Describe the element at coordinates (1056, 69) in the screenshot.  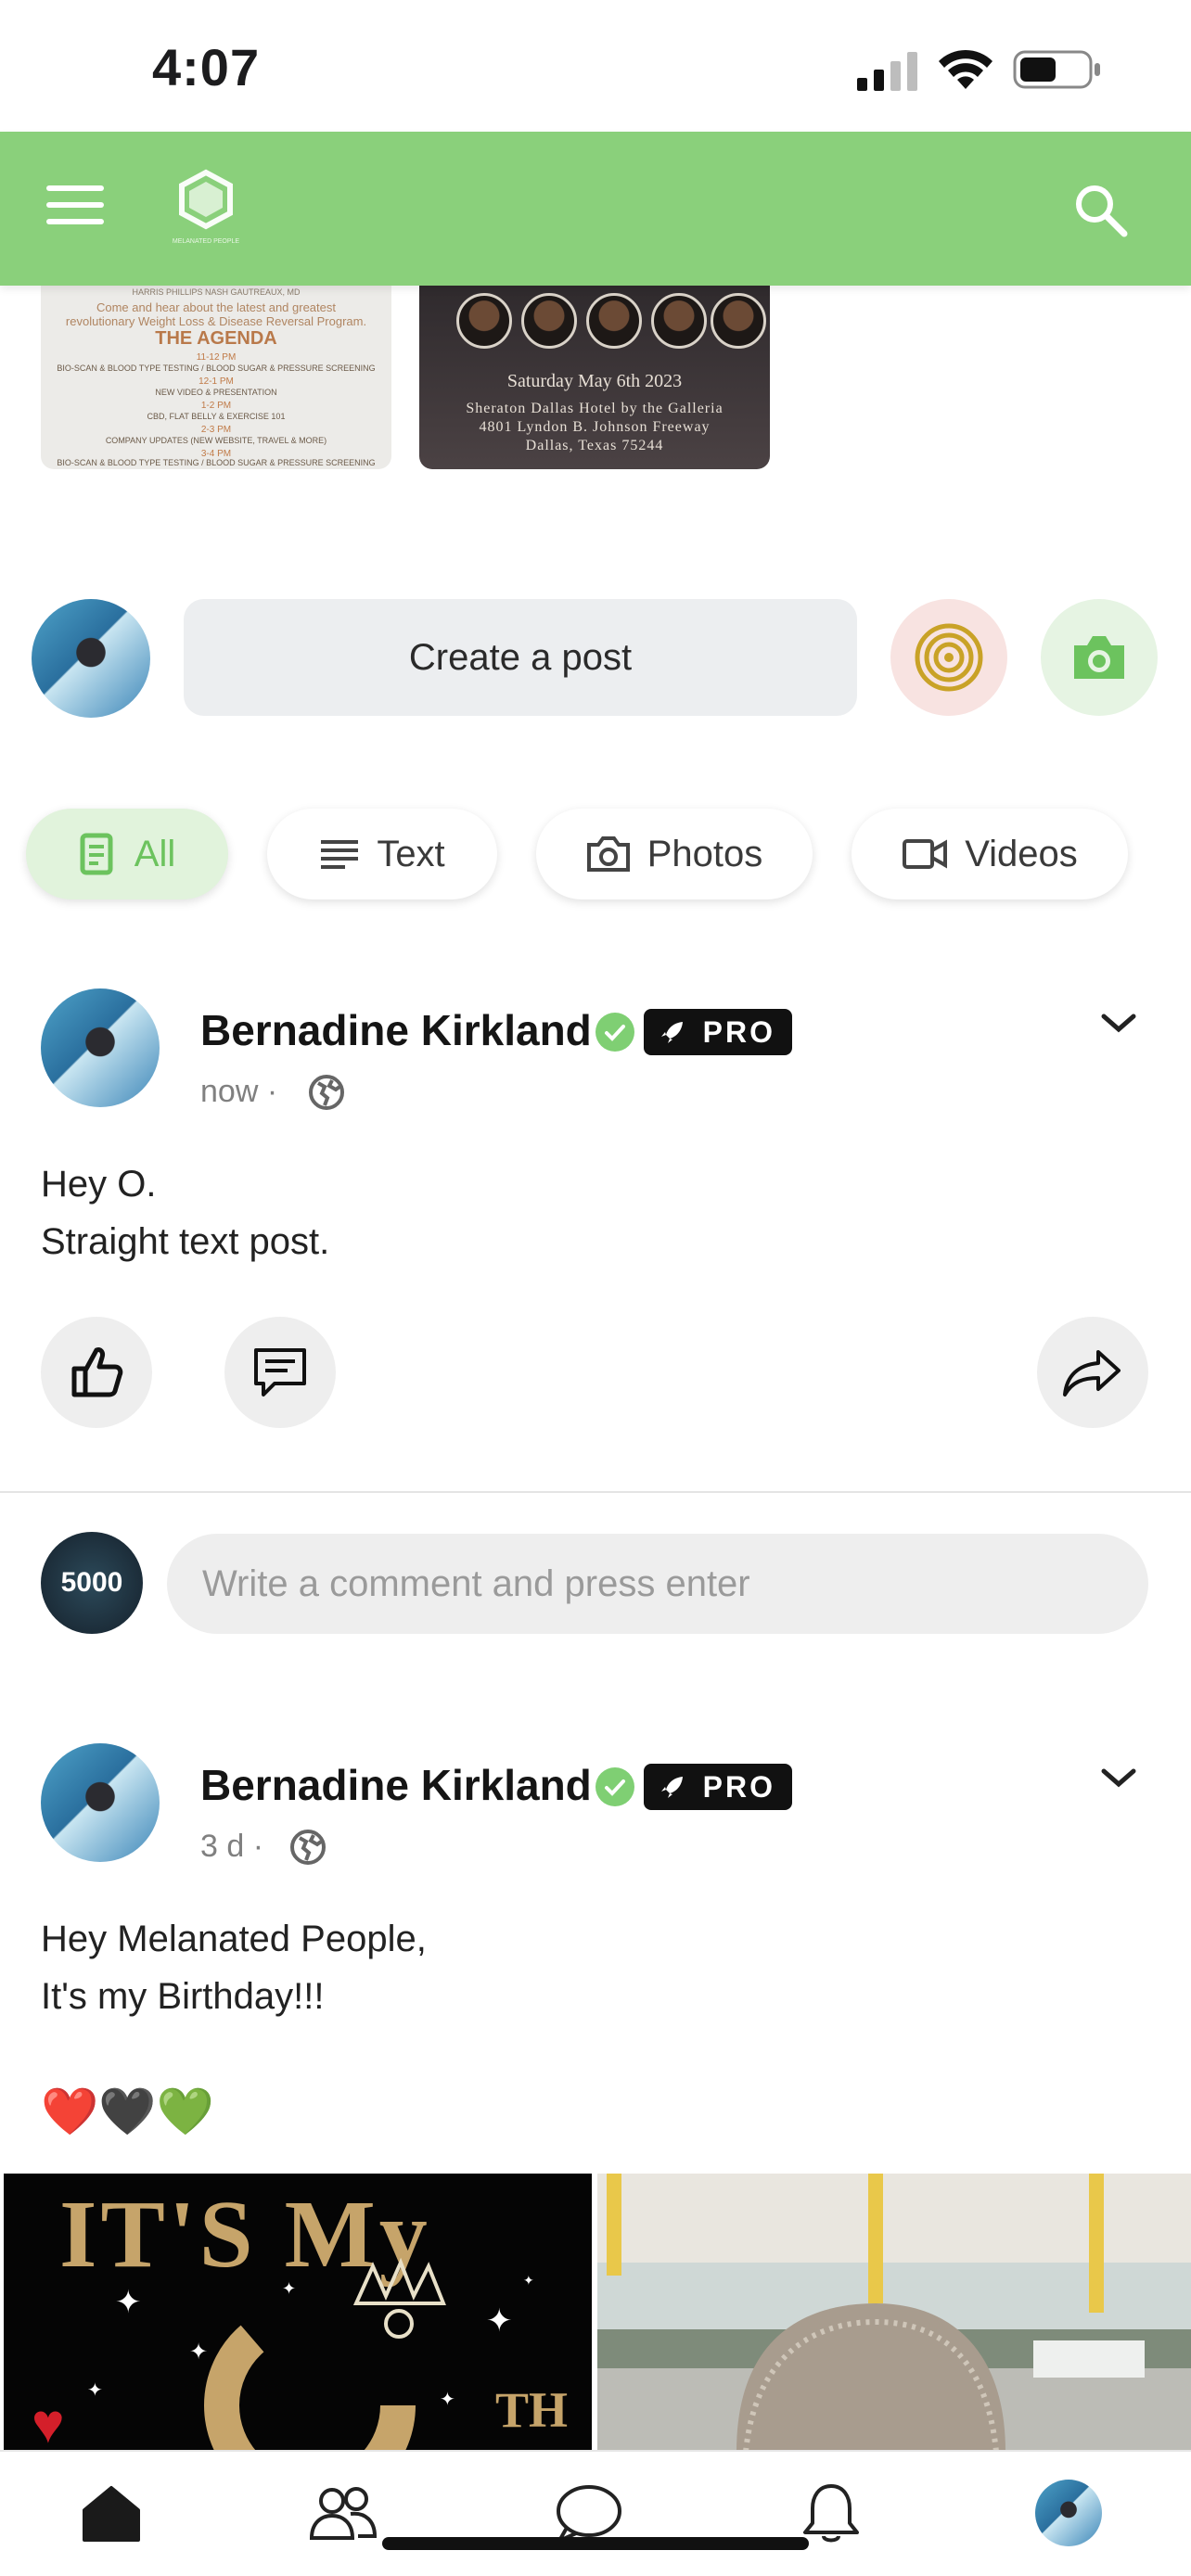
I see `battery-icon` at that location.